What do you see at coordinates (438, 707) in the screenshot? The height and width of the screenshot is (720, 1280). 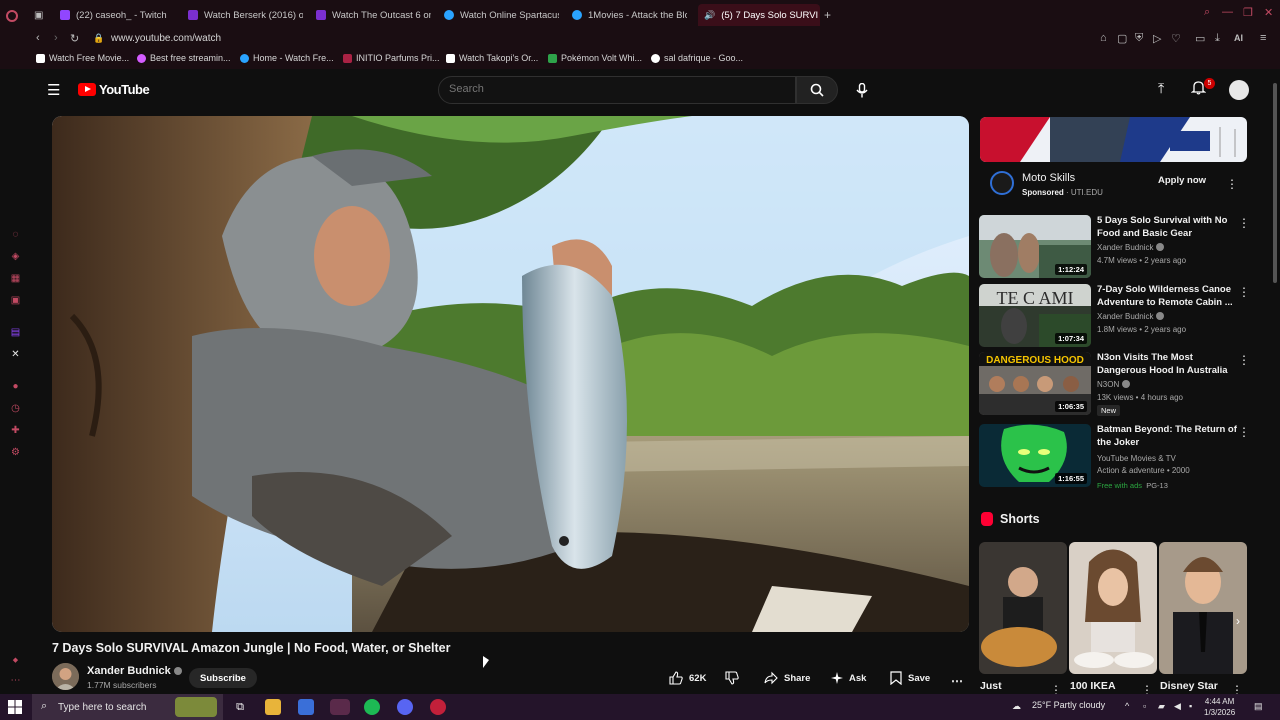 I see `app-icon` at bounding box center [438, 707].